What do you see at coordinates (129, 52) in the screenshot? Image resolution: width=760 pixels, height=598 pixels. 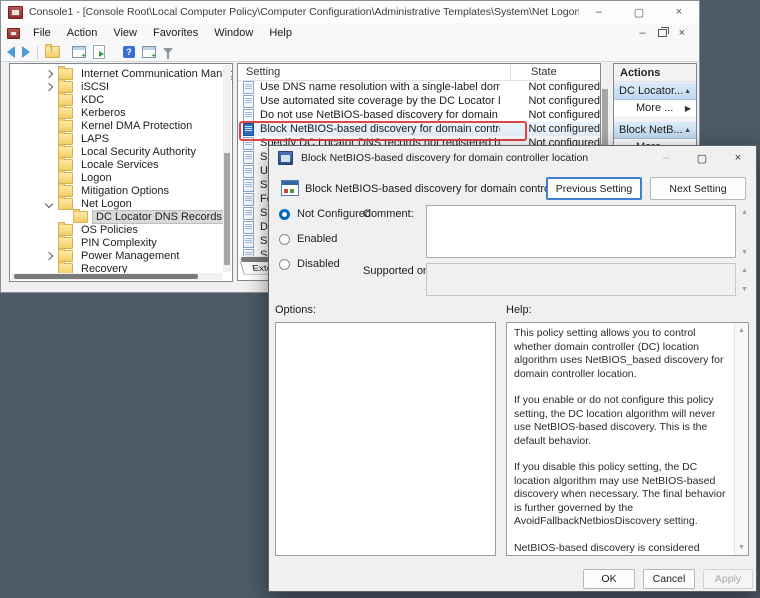 I see `help-icon: ?` at bounding box center [129, 52].